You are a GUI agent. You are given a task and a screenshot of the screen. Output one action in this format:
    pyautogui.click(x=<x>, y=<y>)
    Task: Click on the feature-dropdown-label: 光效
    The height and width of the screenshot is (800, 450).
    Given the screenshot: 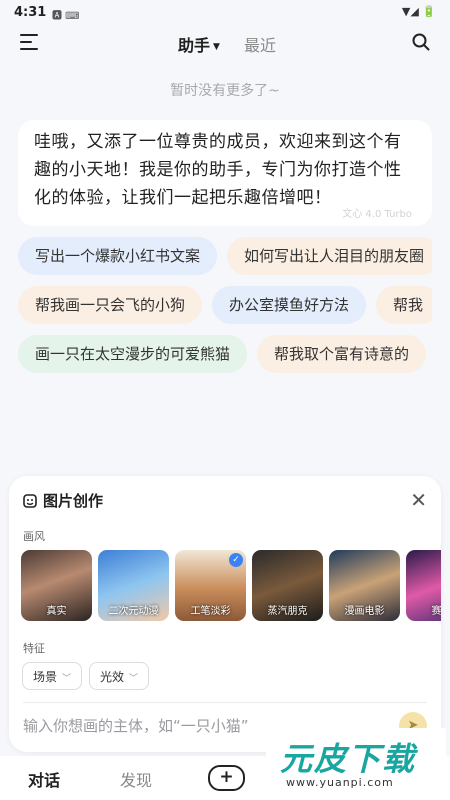 What is the action you would take?
    pyautogui.click(x=112, y=677)
    